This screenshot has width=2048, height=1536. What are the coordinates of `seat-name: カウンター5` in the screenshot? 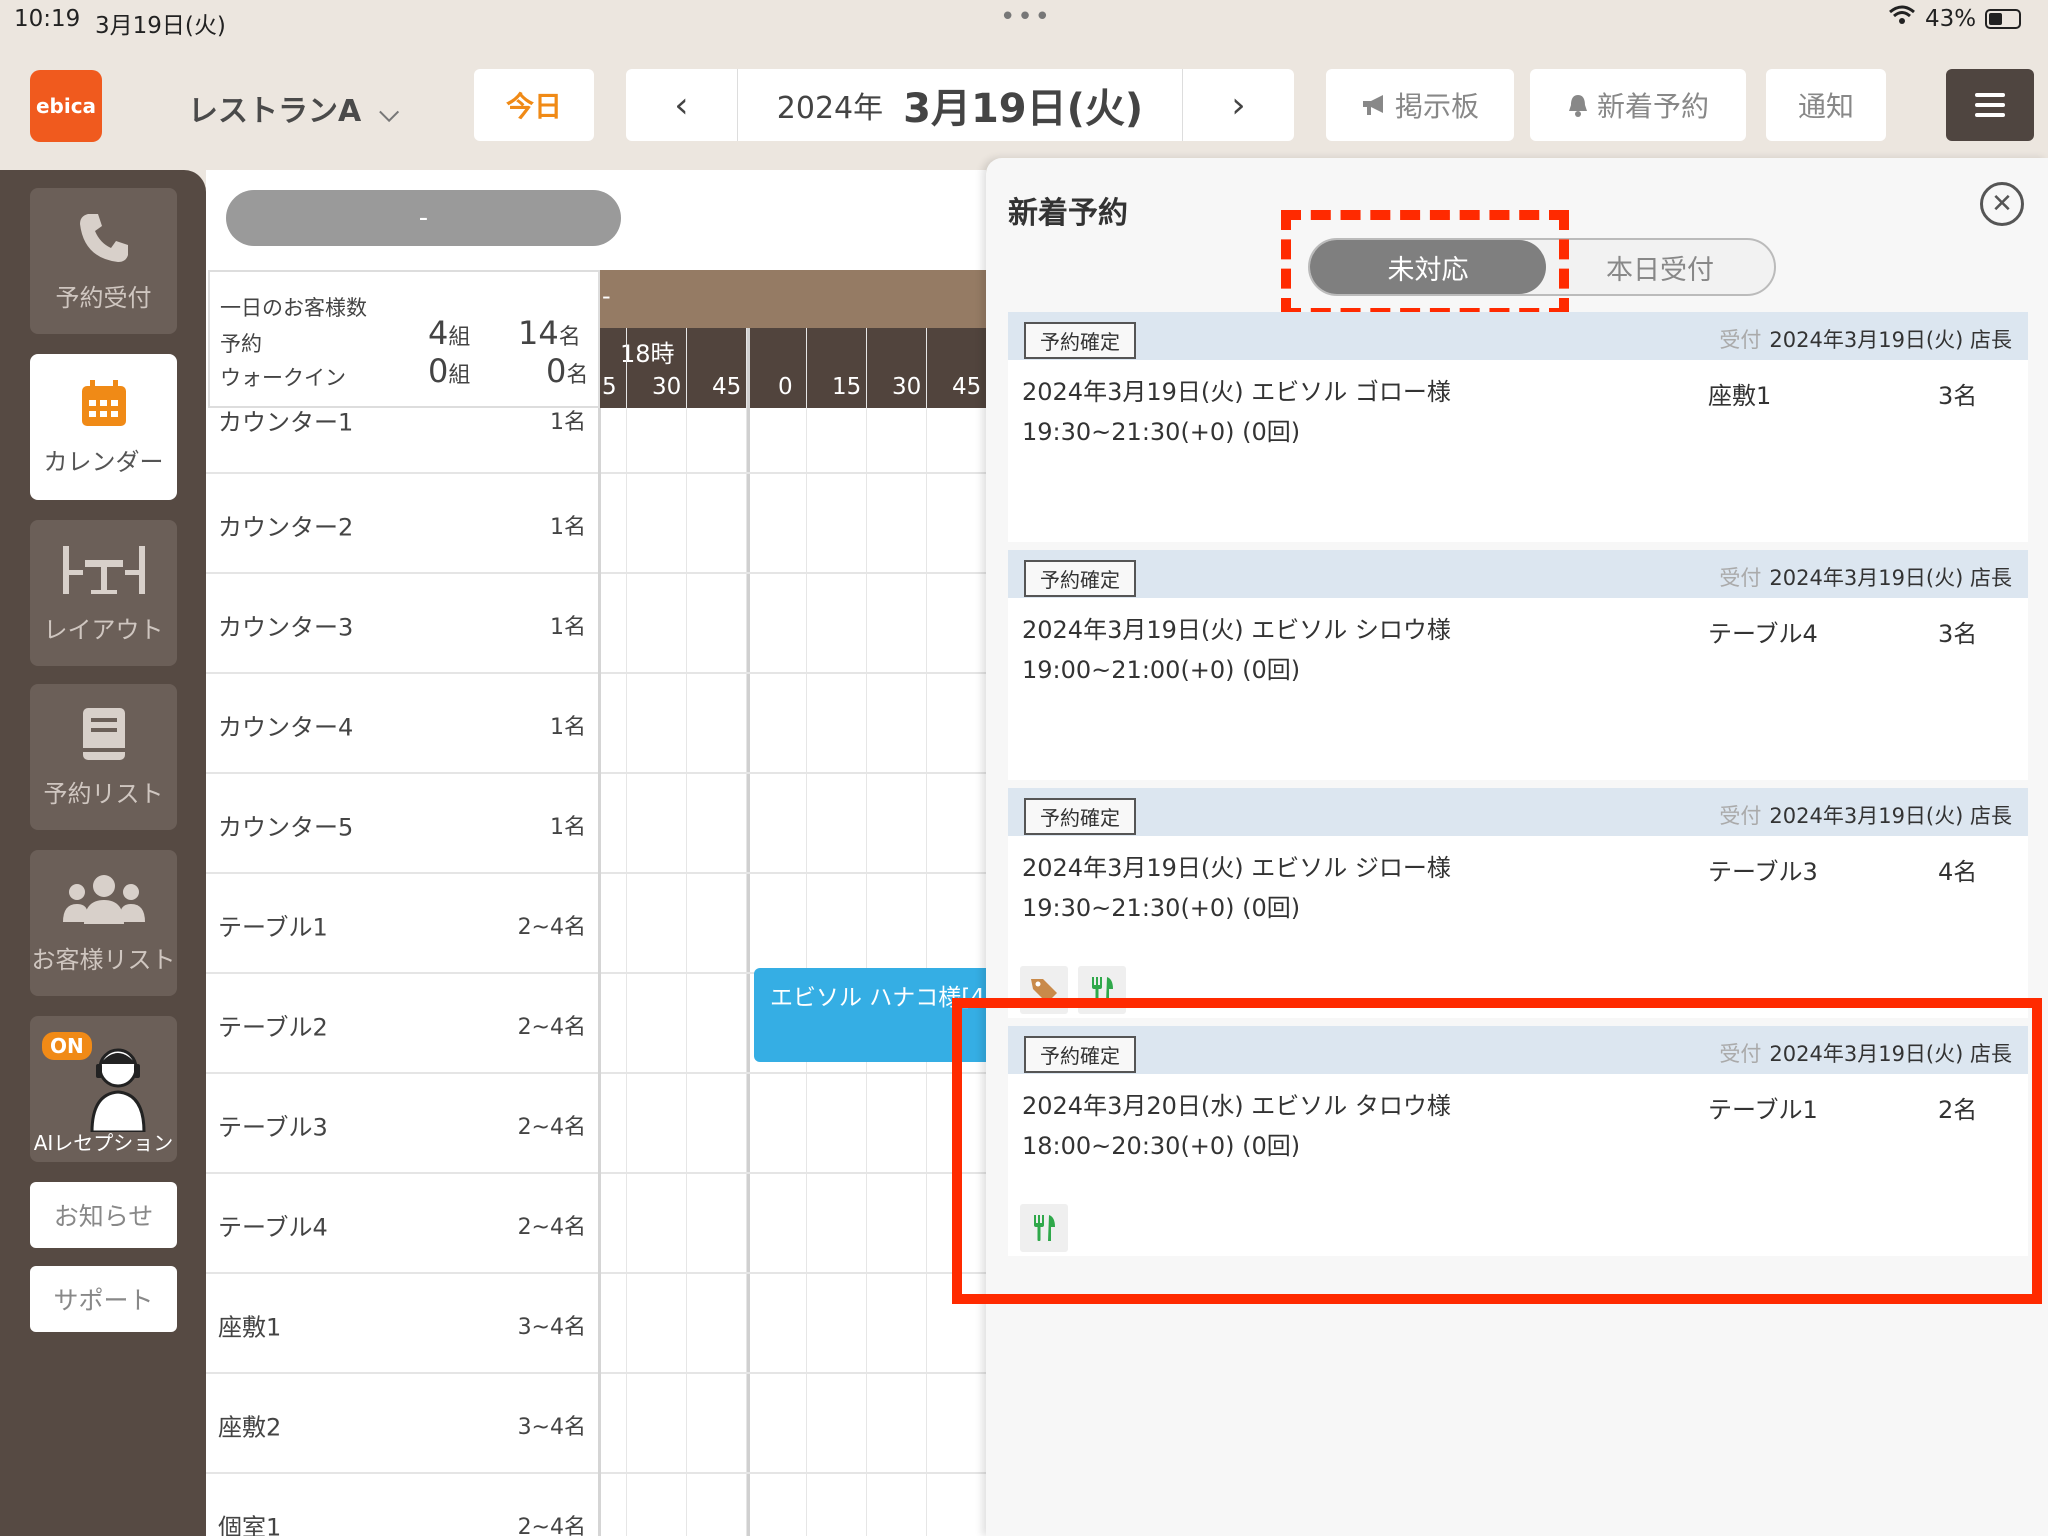 It's located at (286, 827).